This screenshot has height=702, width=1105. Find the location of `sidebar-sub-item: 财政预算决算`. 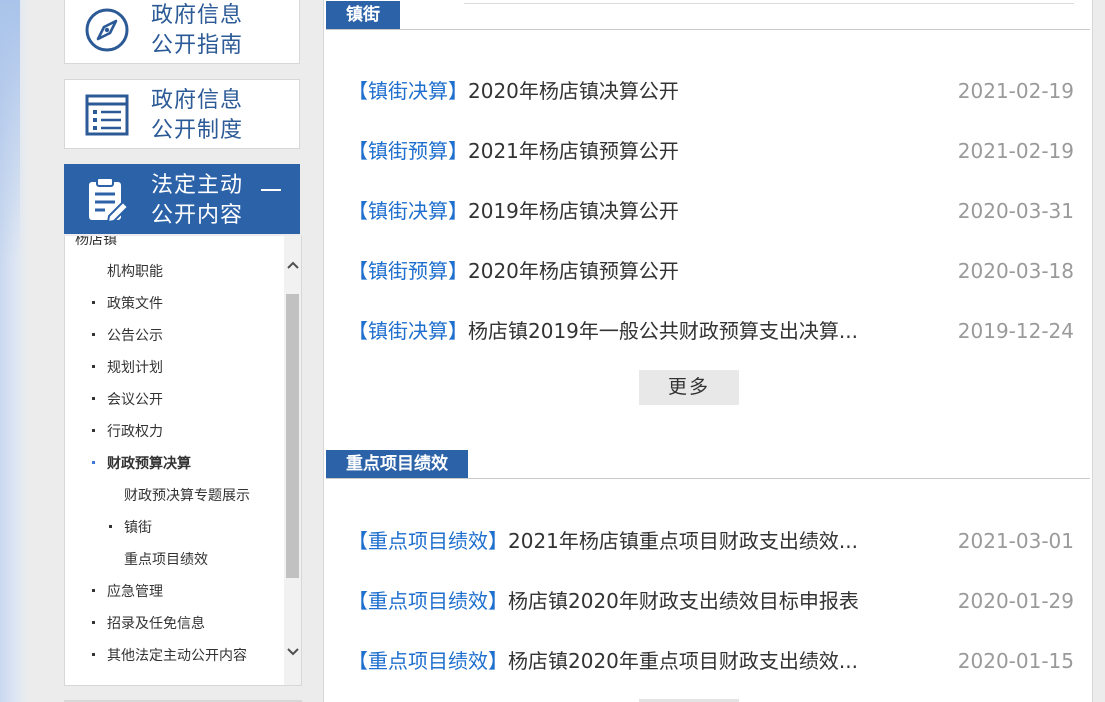

sidebar-sub-item: 财政预算决算 is located at coordinates (141, 463).